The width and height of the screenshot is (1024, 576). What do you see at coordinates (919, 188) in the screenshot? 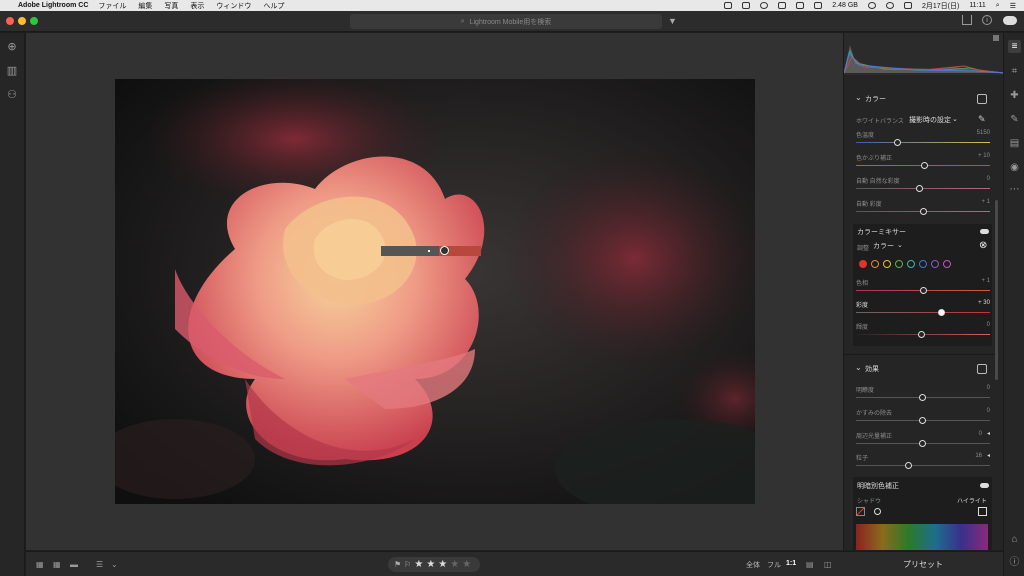
I see `vibrance-thumb` at bounding box center [919, 188].